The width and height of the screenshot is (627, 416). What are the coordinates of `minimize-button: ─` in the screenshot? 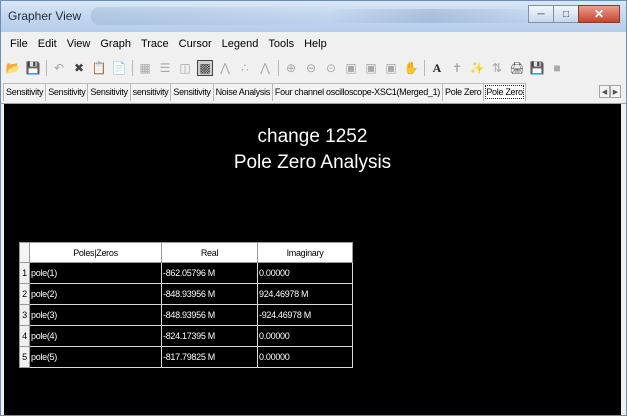 It's located at (541, 14).